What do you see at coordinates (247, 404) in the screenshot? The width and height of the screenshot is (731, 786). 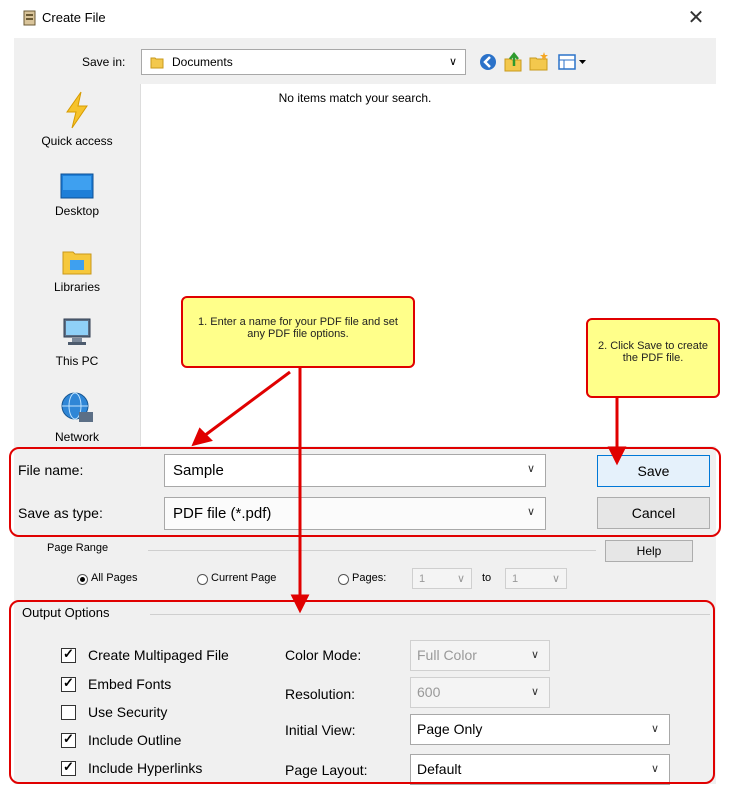 I see `arrow-line-to-filename` at bounding box center [247, 404].